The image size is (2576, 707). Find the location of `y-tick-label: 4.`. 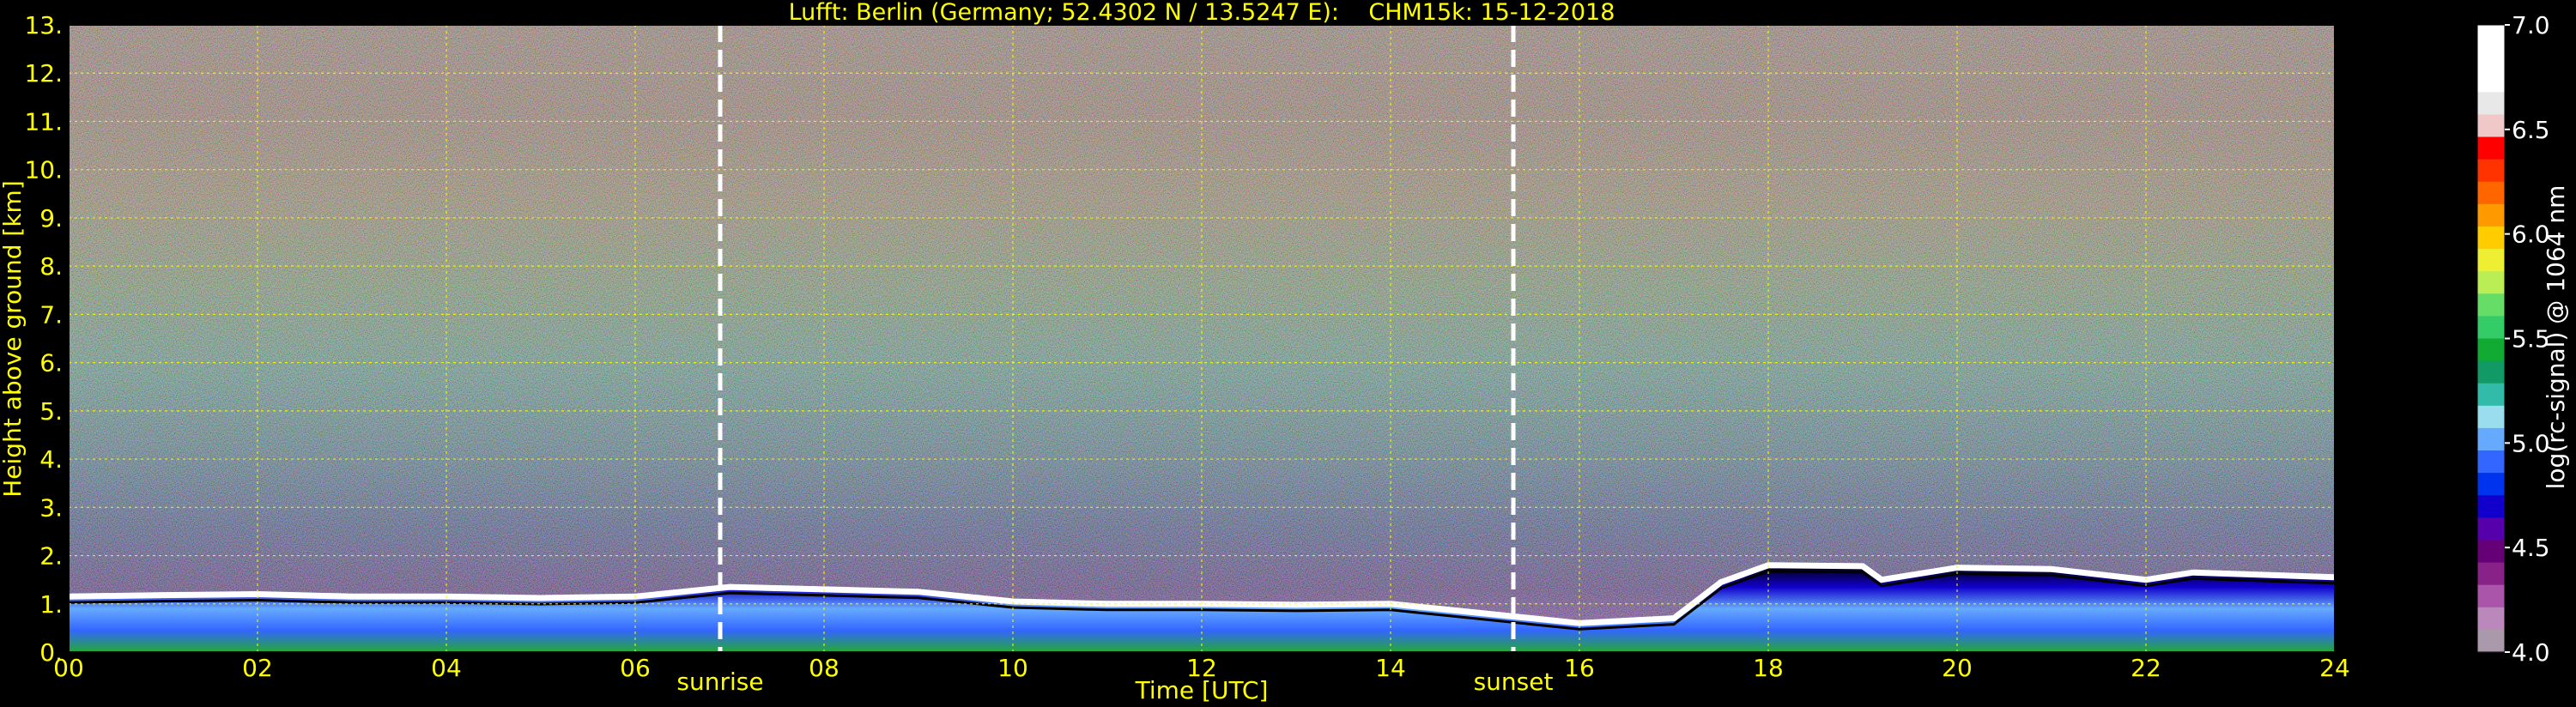

y-tick-label: 4. is located at coordinates (51, 460).